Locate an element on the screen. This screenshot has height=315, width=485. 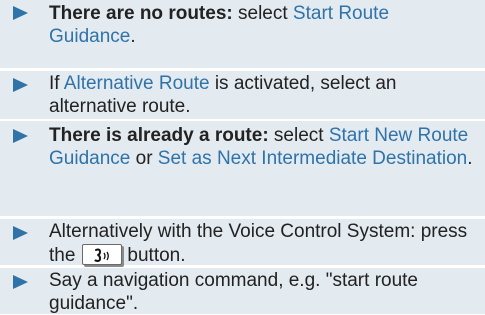
menu-item-alternative-route: Alternative Route is located at coordinates (137, 83).